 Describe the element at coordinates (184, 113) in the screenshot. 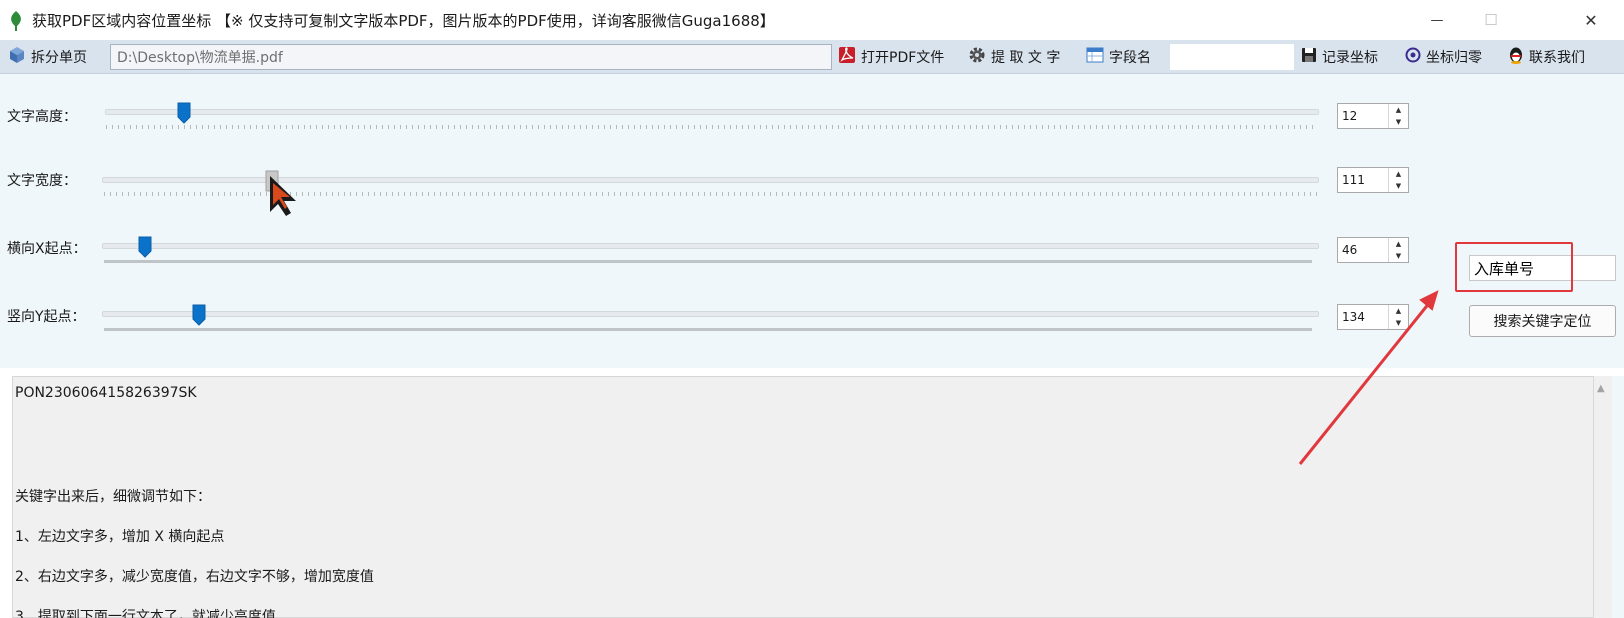

I see `text-height-thumb` at that location.